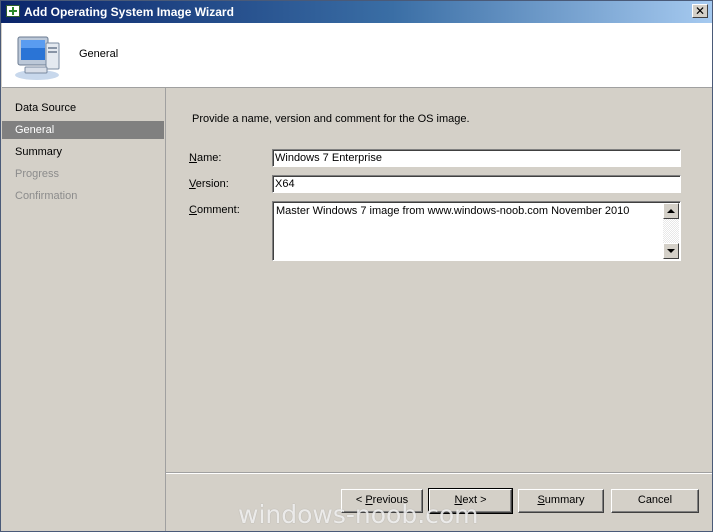 The height and width of the screenshot is (532, 713). I want to click on close-button: ✕, so click(700, 11).